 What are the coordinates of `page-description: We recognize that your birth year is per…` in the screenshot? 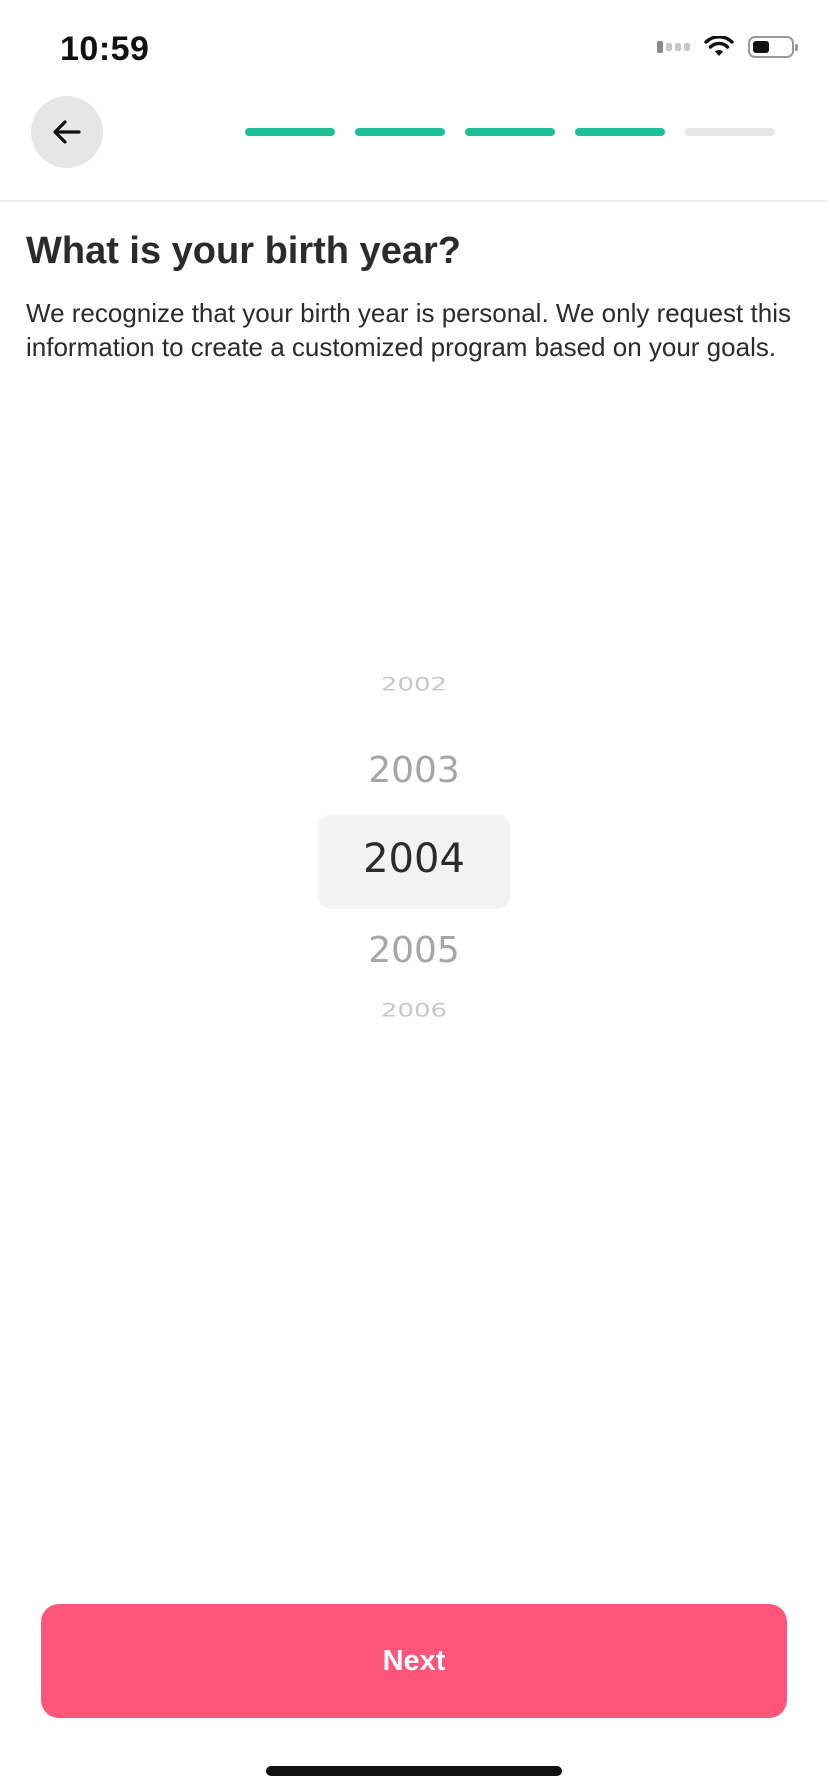 It's located at (408, 330).